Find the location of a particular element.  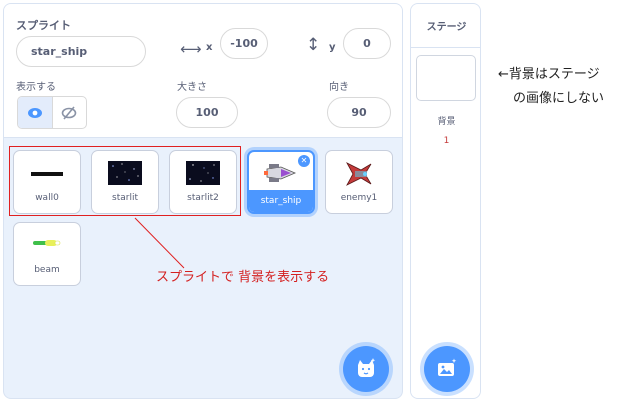

annotation-text: スプライトで 背景を表示する is located at coordinates (243, 277).